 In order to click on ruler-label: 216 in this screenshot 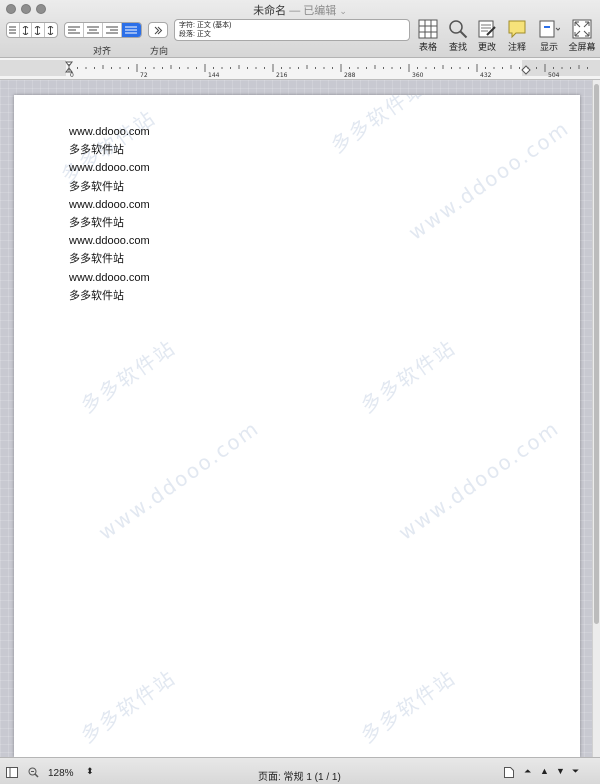, I will do `click(282, 75)`.